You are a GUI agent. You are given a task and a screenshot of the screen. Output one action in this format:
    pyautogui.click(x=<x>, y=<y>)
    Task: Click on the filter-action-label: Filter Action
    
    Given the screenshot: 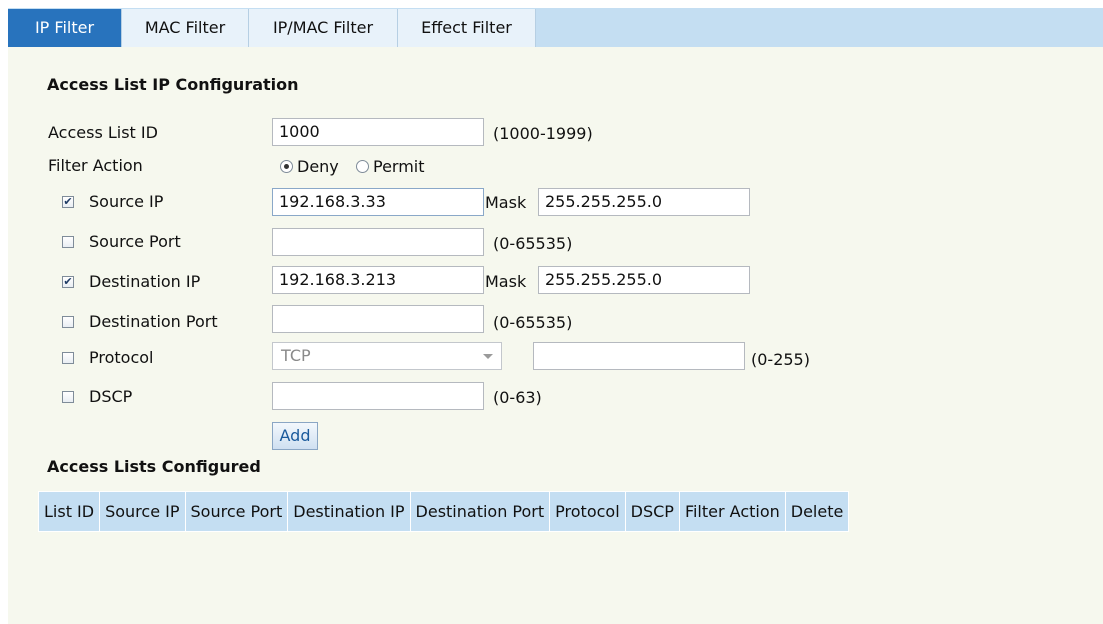 What is the action you would take?
    pyautogui.click(x=95, y=165)
    